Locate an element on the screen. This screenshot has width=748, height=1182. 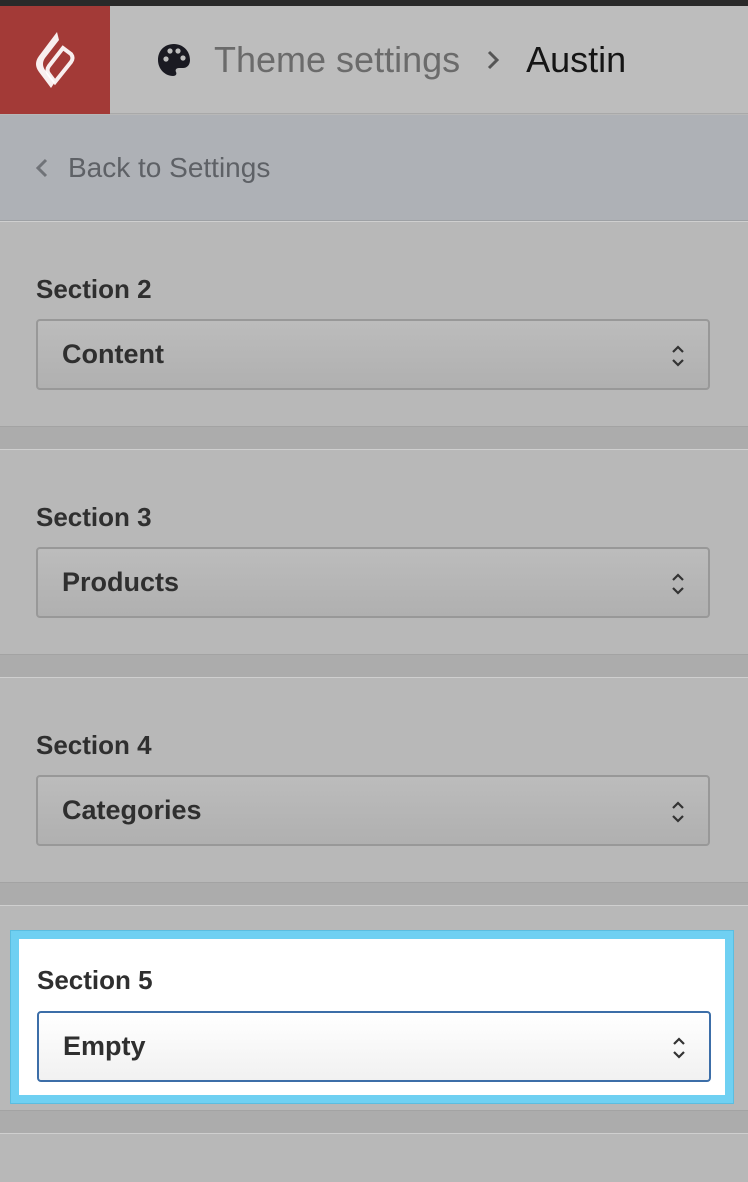
section-label: Section 5 is located at coordinates (95, 980).